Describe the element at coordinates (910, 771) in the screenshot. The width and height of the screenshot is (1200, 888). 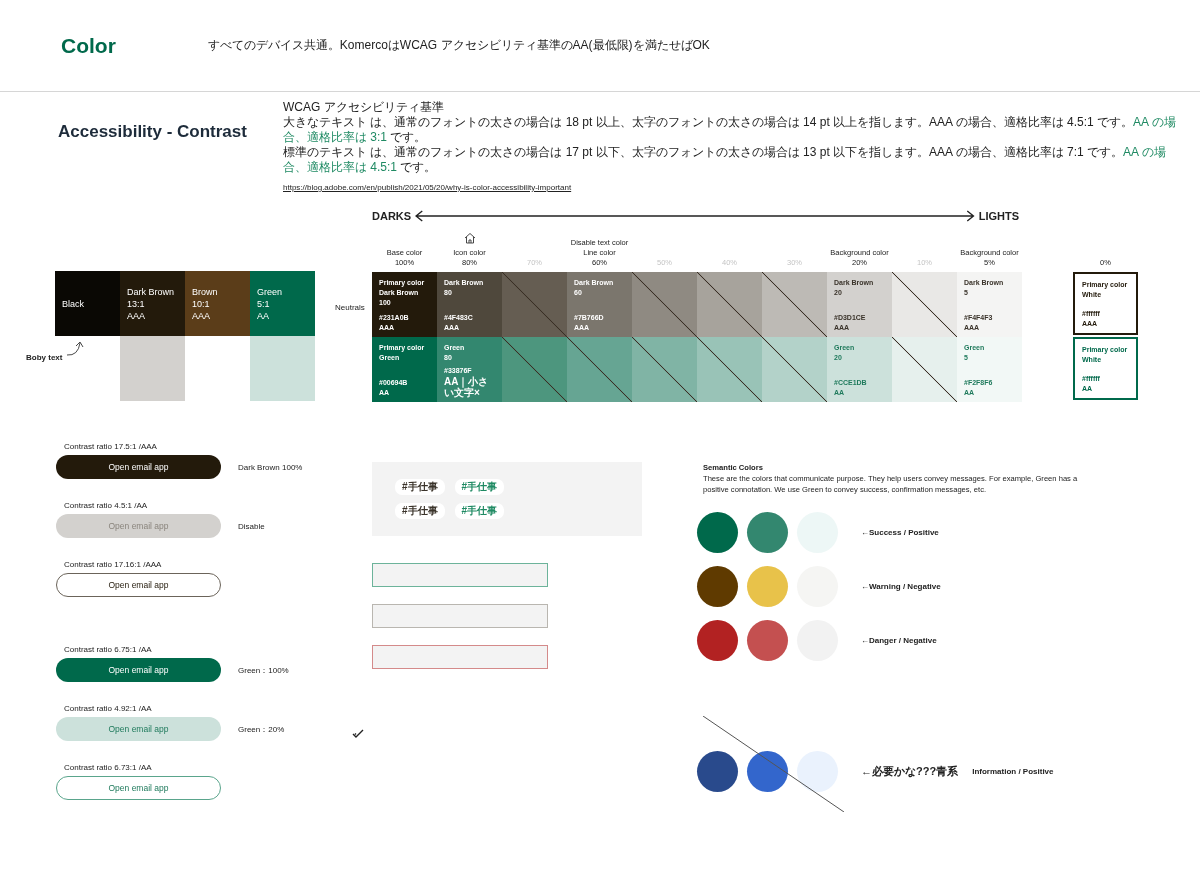
I see `semantic-label: ←必要かな???青系` at that location.